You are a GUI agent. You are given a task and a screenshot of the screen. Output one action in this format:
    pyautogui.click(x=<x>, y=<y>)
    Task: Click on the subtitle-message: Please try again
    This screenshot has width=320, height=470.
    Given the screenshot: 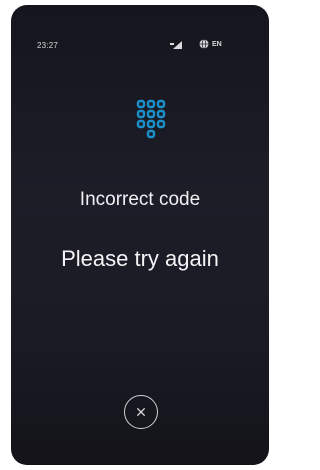 What is the action you would take?
    pyautogui.click(x=140, y=258)
    